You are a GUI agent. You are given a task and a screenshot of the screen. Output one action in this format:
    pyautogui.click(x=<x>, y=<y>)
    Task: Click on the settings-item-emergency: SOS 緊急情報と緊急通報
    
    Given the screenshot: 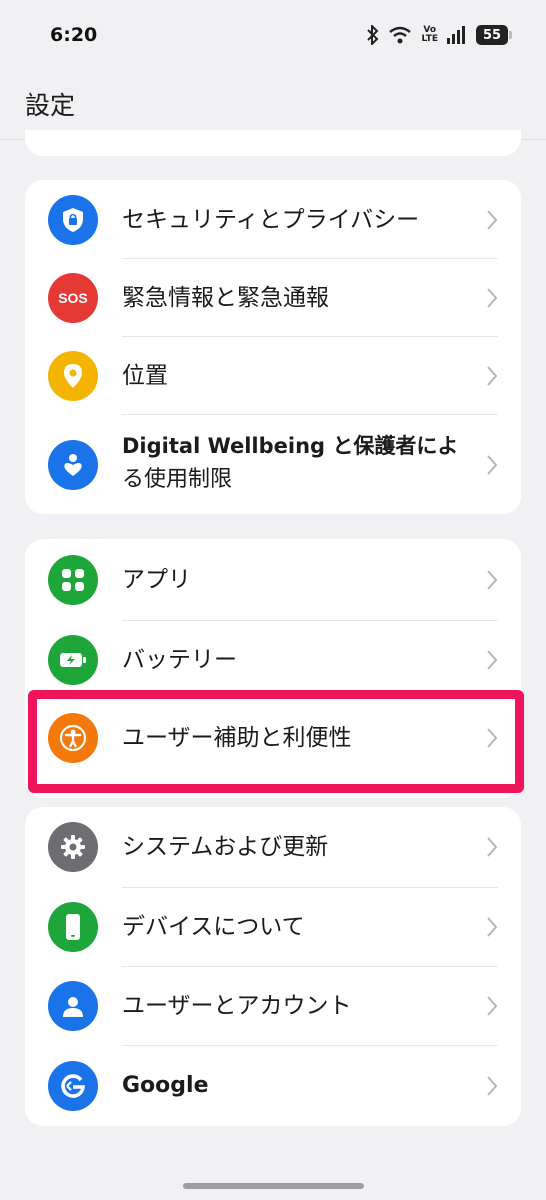 What is the action you would take?
    pyautogui.click(x=273, y=298)
    